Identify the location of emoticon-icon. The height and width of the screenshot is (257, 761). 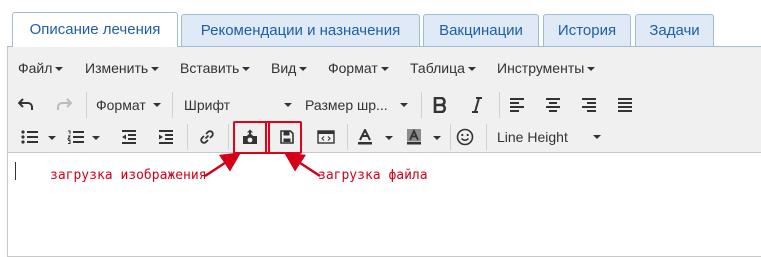
(465, 137).